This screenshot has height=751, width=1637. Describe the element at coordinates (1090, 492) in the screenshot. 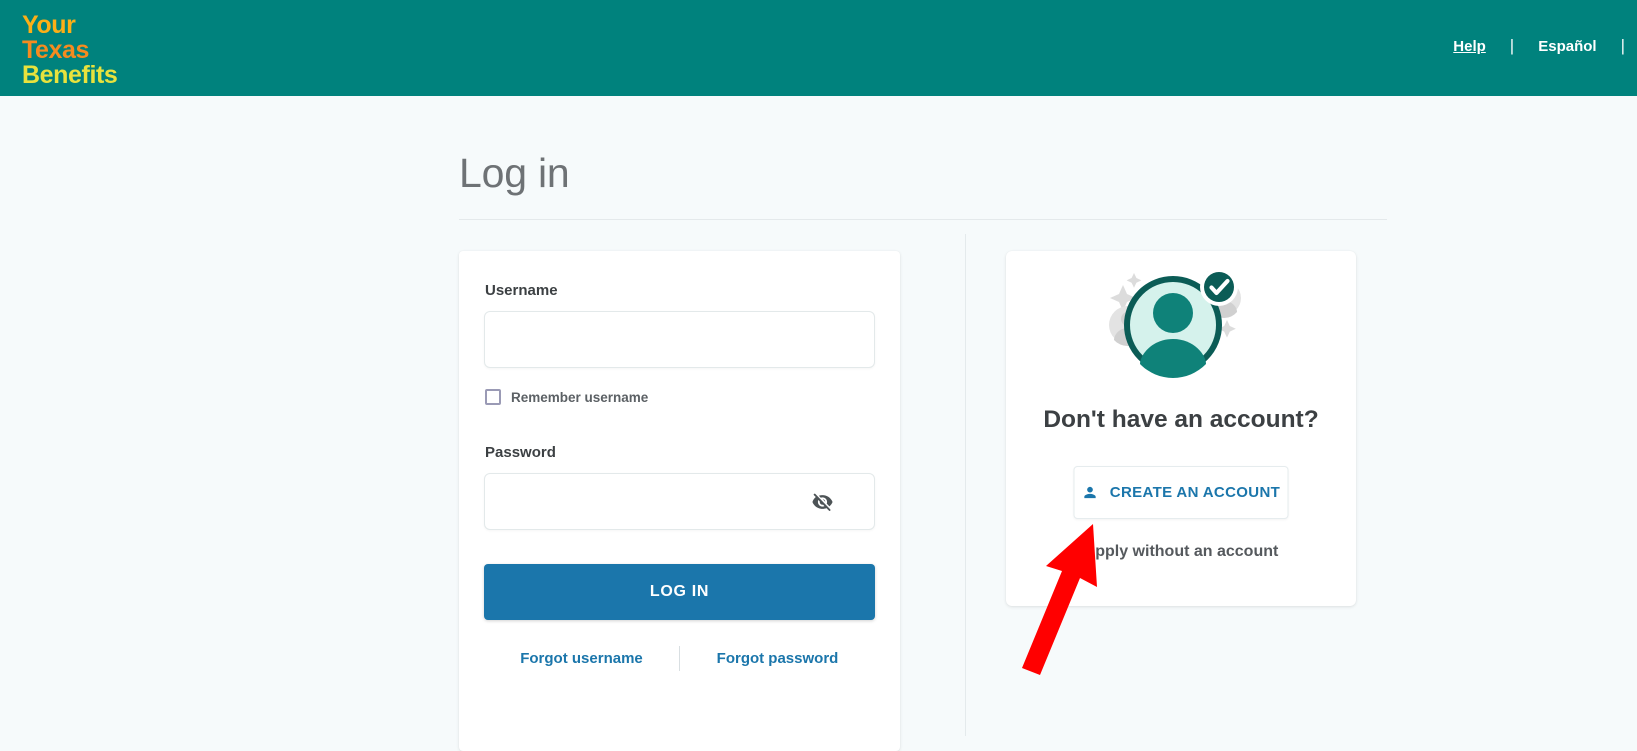

I see `person-icon` at that location.